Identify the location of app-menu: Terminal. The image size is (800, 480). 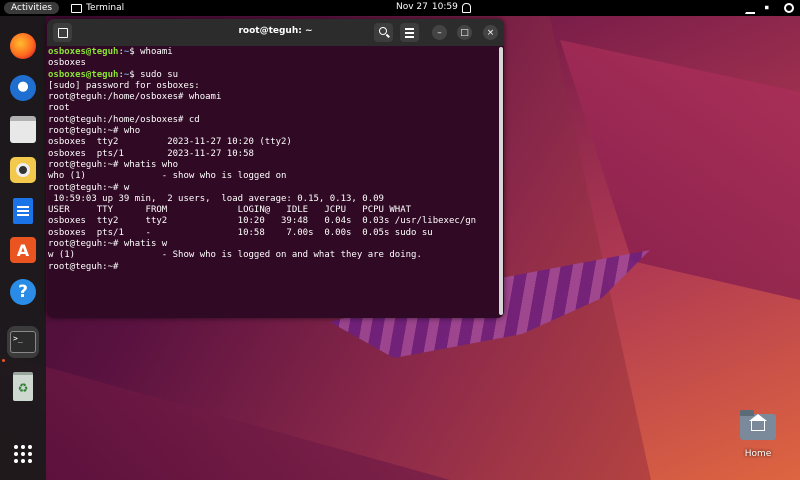
(97, 8).